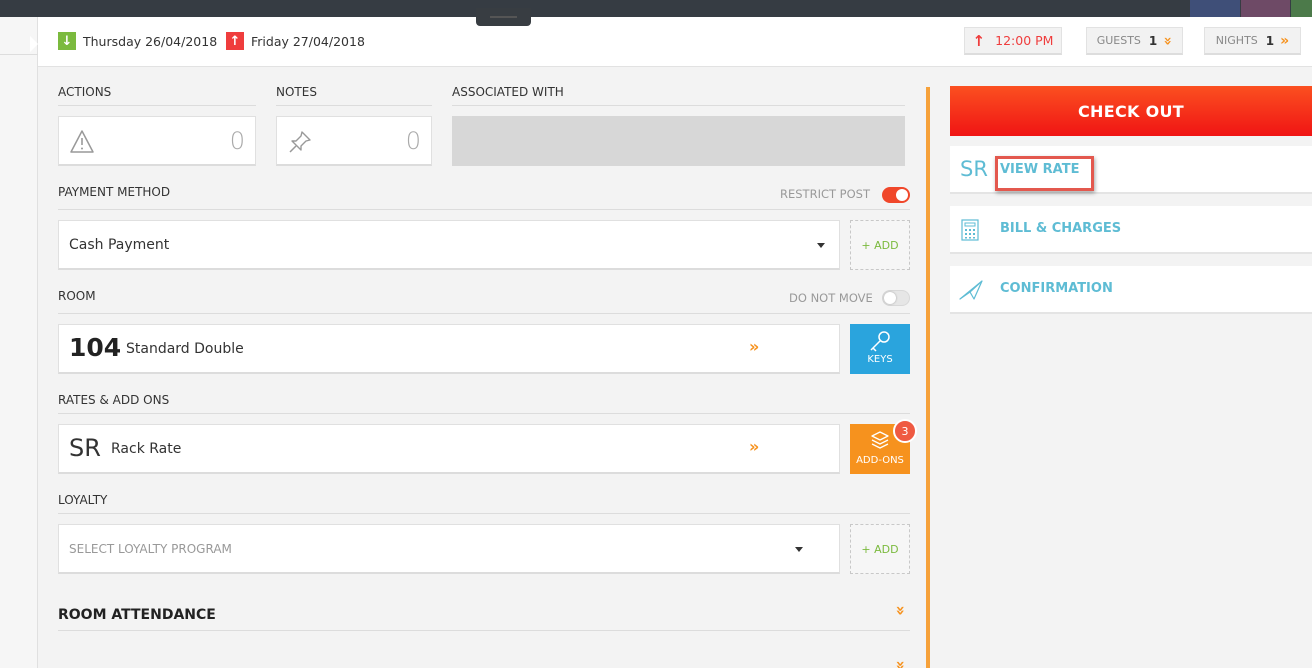  Describe the element at coordinates (880, 341) in the screenshot. I see `key-icon` at that location.